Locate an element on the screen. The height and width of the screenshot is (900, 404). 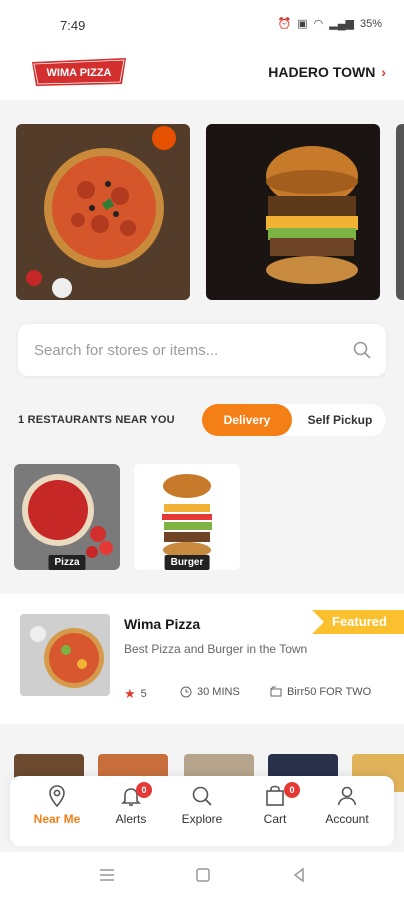
bottom-navigation: Near Me 0 Alerts Explore 0 Cart Account is located at coordinates (202, 811).